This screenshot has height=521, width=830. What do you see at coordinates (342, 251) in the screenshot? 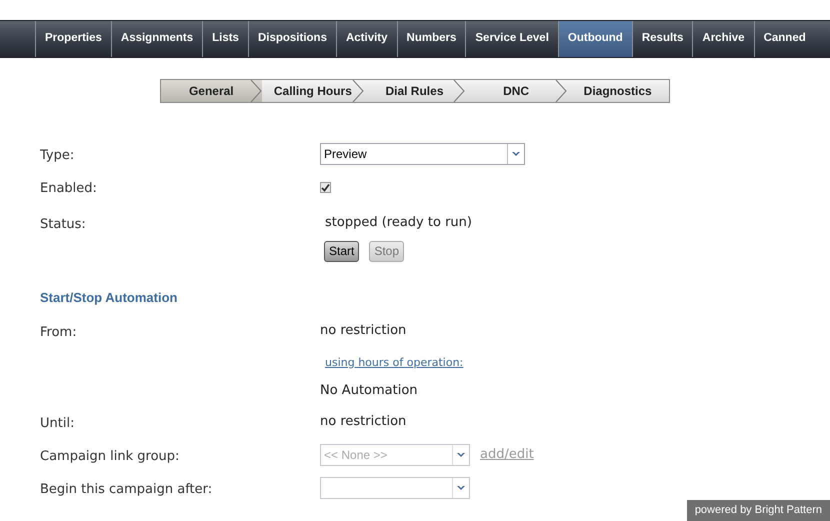
I see `action-button: Start` at bounding box center [342, 251].